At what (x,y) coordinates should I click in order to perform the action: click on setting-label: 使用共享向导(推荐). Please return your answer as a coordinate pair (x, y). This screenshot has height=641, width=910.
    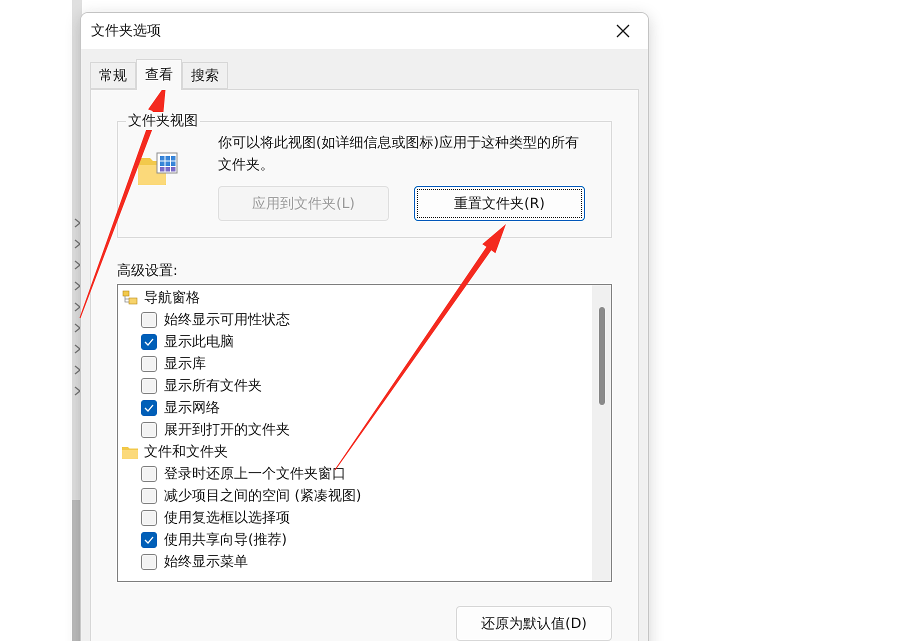
    Looking at the image, I should click on (225, 540).